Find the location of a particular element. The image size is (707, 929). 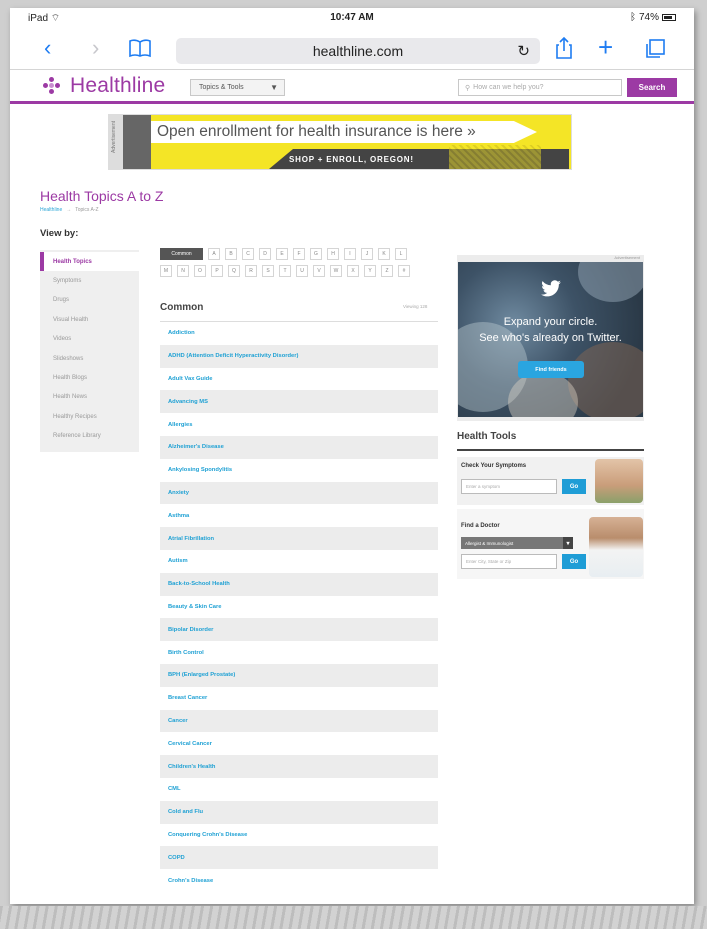

topic-link: Ankylosing Spondylitis is located at coordinates (299, 470).